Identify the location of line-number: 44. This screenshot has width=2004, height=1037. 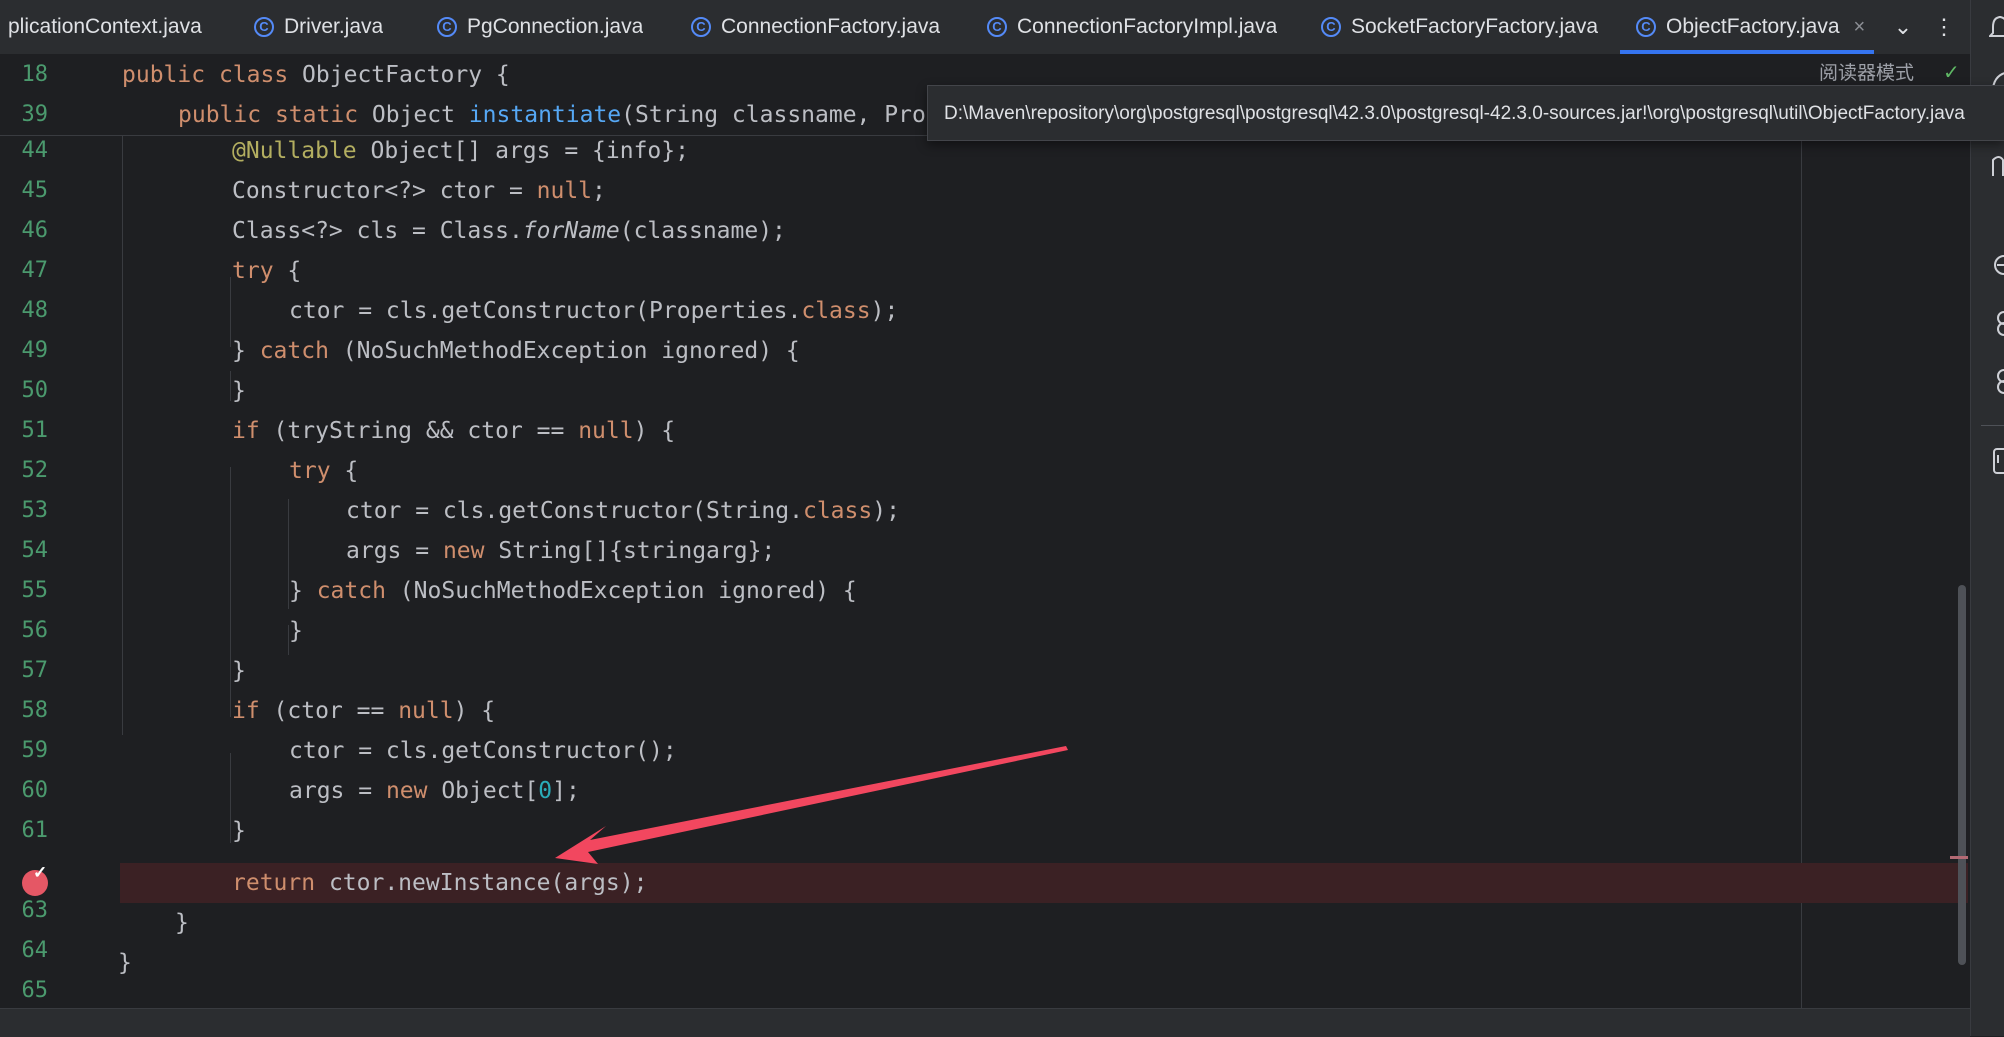
(35, 150).